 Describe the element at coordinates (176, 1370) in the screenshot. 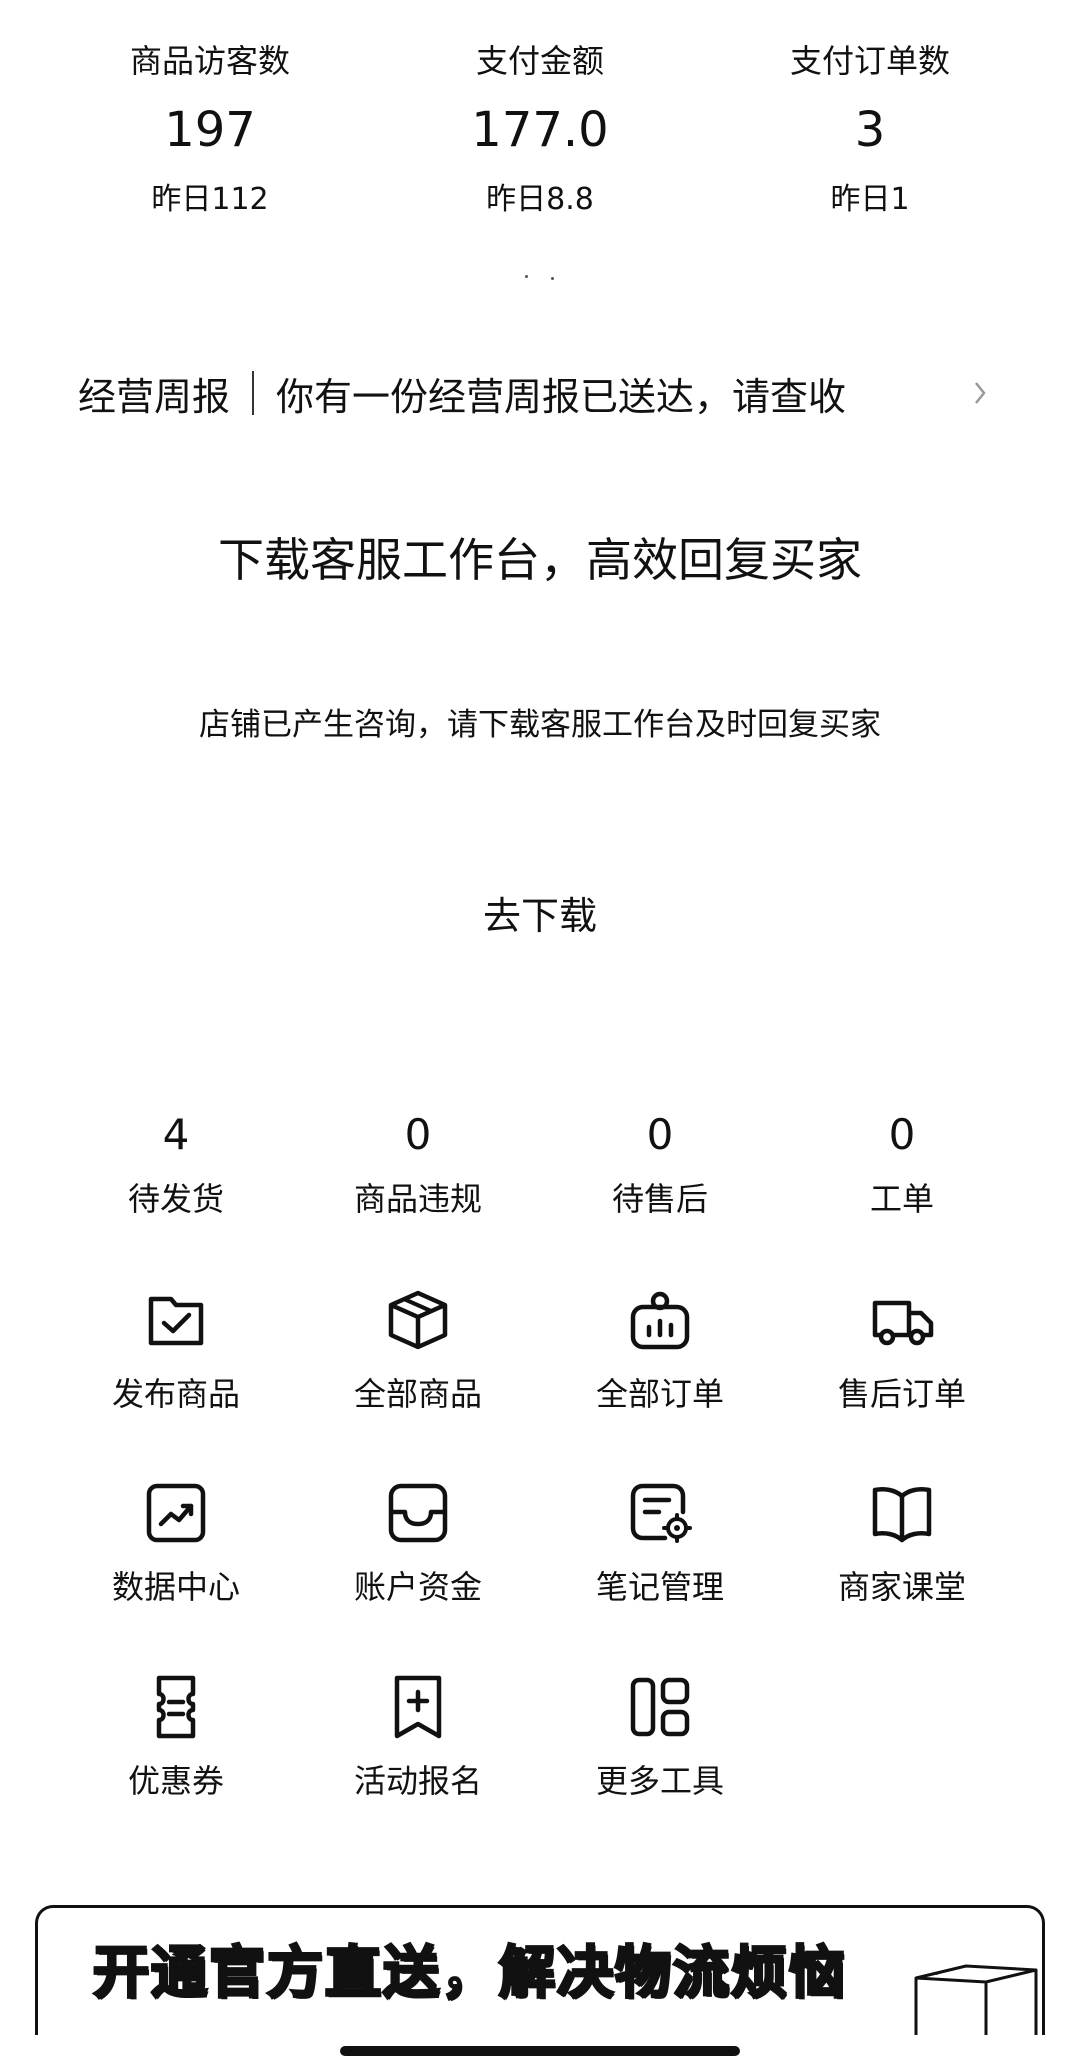

I see `tool-publish-product: 发布商品` at that location.